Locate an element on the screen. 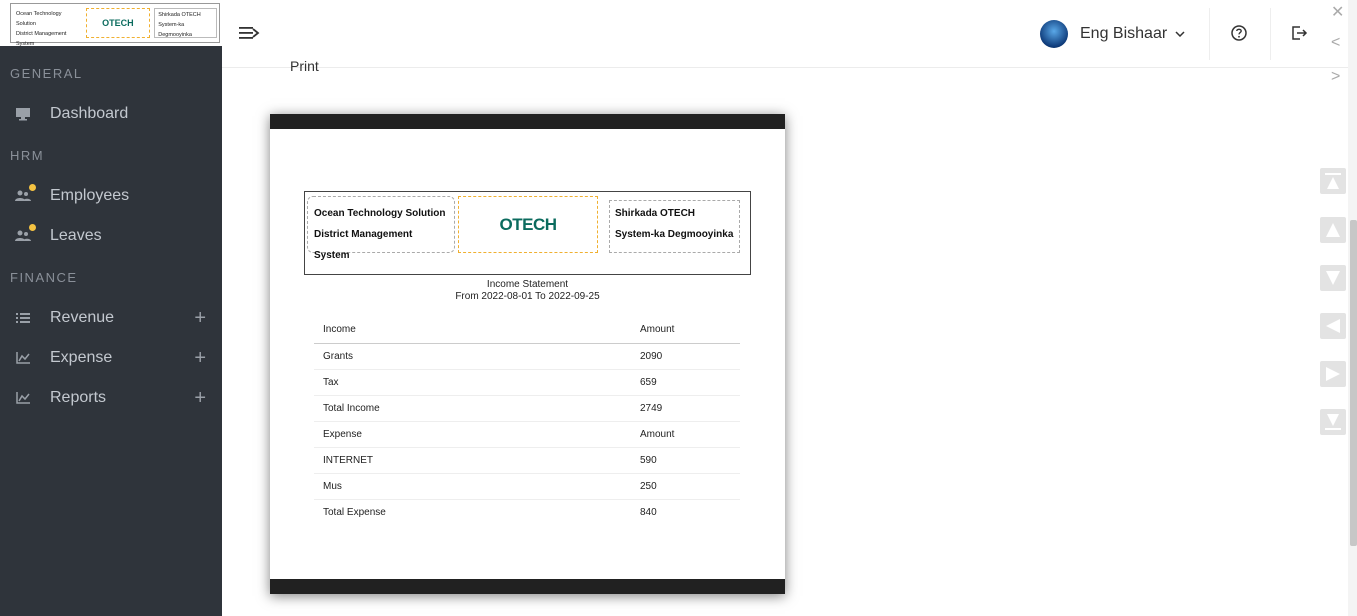  scroll-bottom-icon is located at coordinates (1333, 422).